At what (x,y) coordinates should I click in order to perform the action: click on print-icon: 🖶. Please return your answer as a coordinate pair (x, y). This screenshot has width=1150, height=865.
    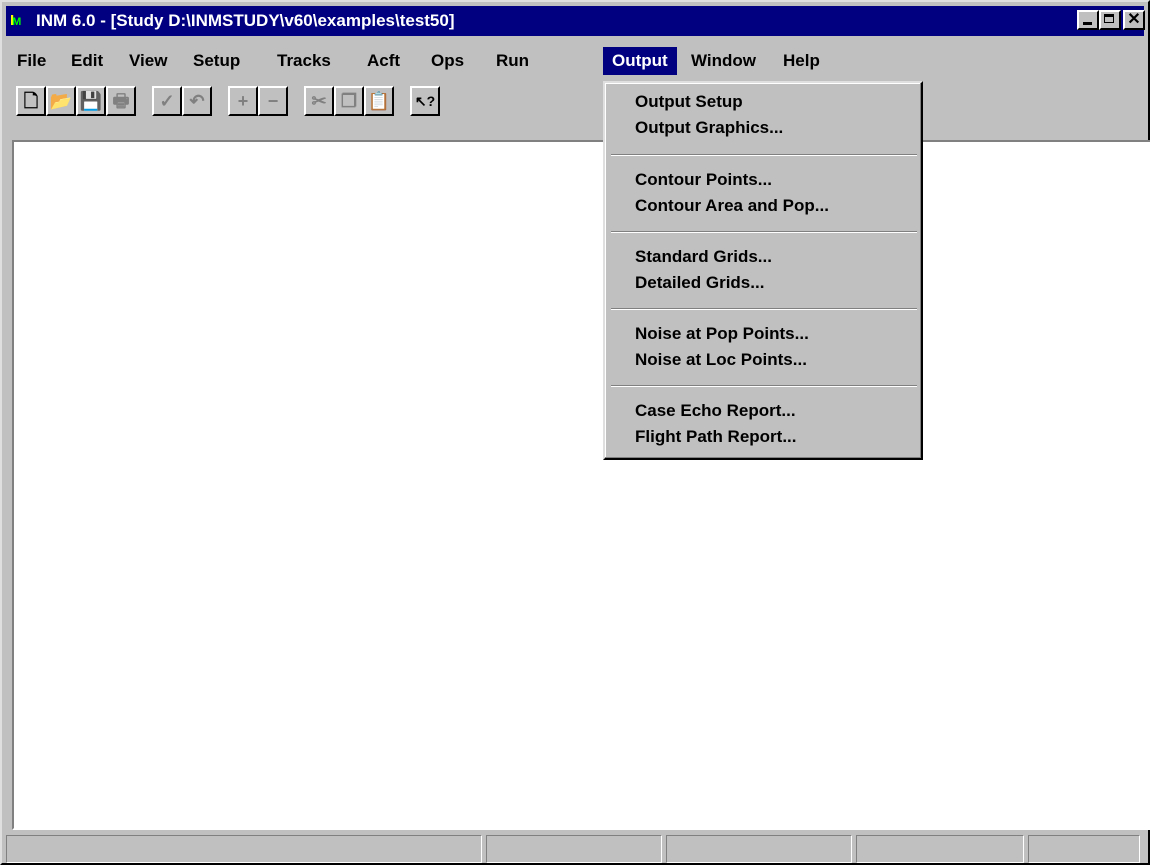
    Looking at the image, I should click on (121, 101).